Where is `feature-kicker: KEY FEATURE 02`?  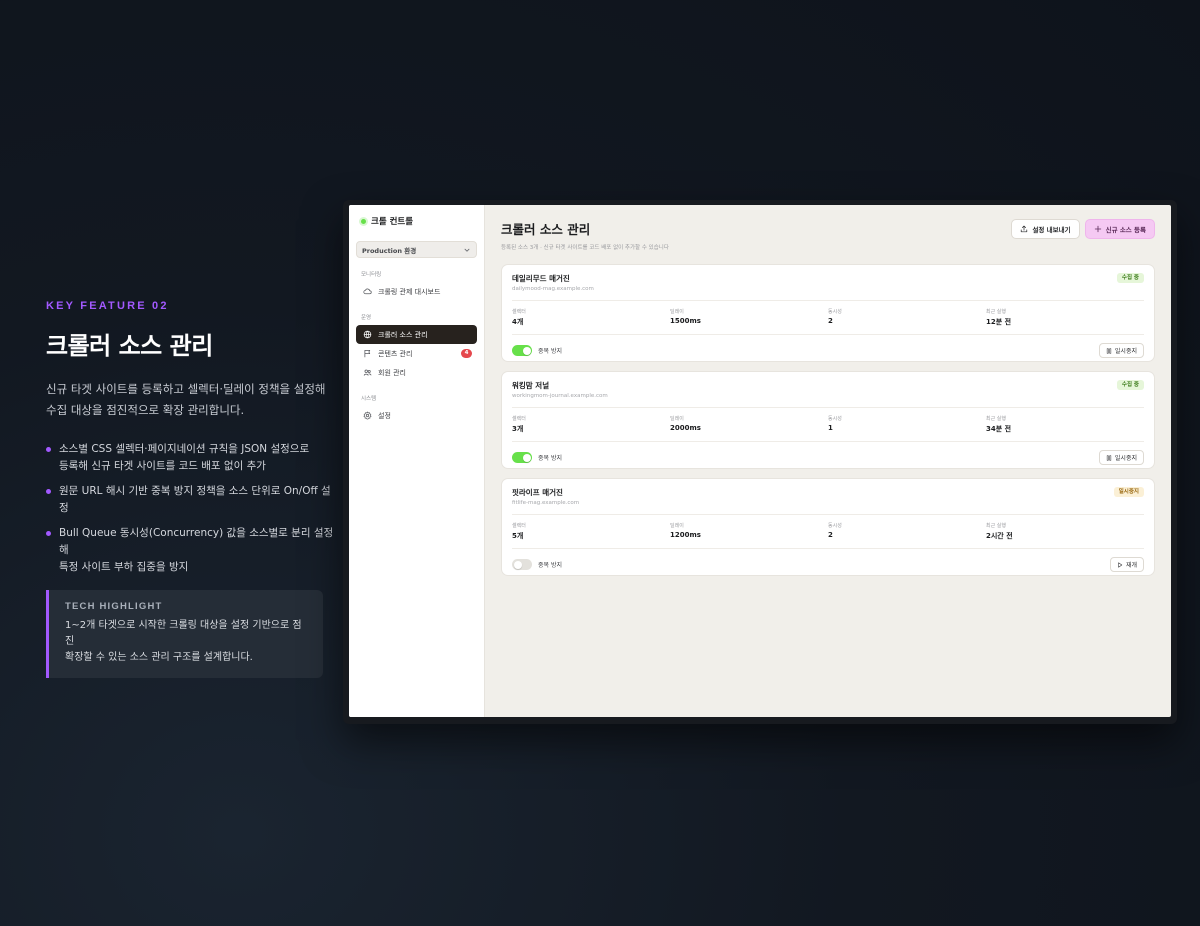 feature-kicker: KEY FEATURE 02 is located at coordinates (107, 306).